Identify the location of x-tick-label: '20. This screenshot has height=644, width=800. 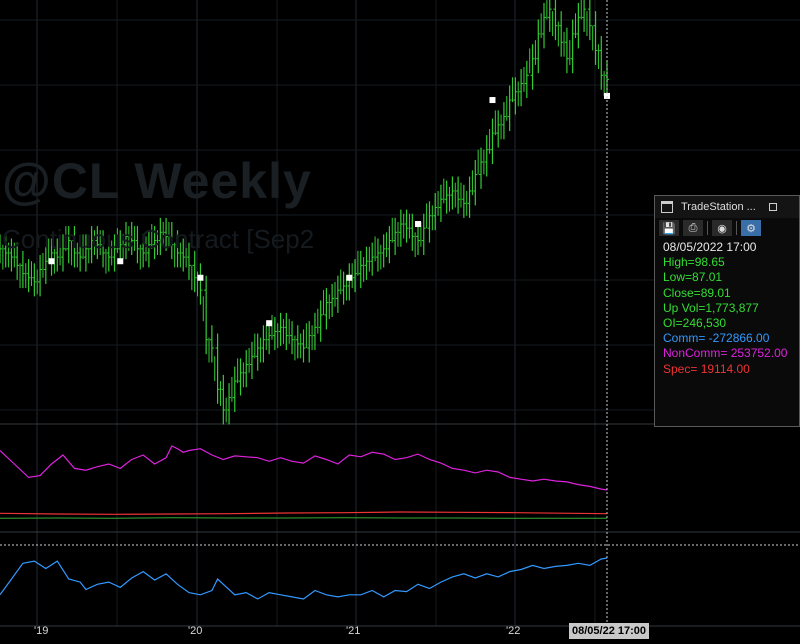
(195, 631).